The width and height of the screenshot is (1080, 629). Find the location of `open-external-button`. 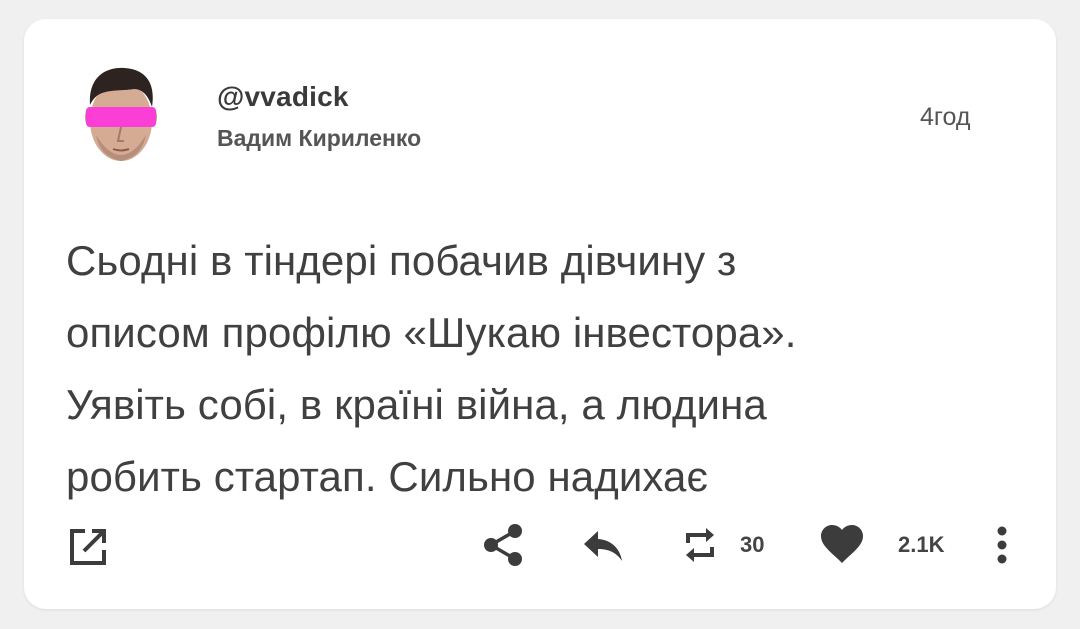

open-external-button is located at coordinates (88, 547).